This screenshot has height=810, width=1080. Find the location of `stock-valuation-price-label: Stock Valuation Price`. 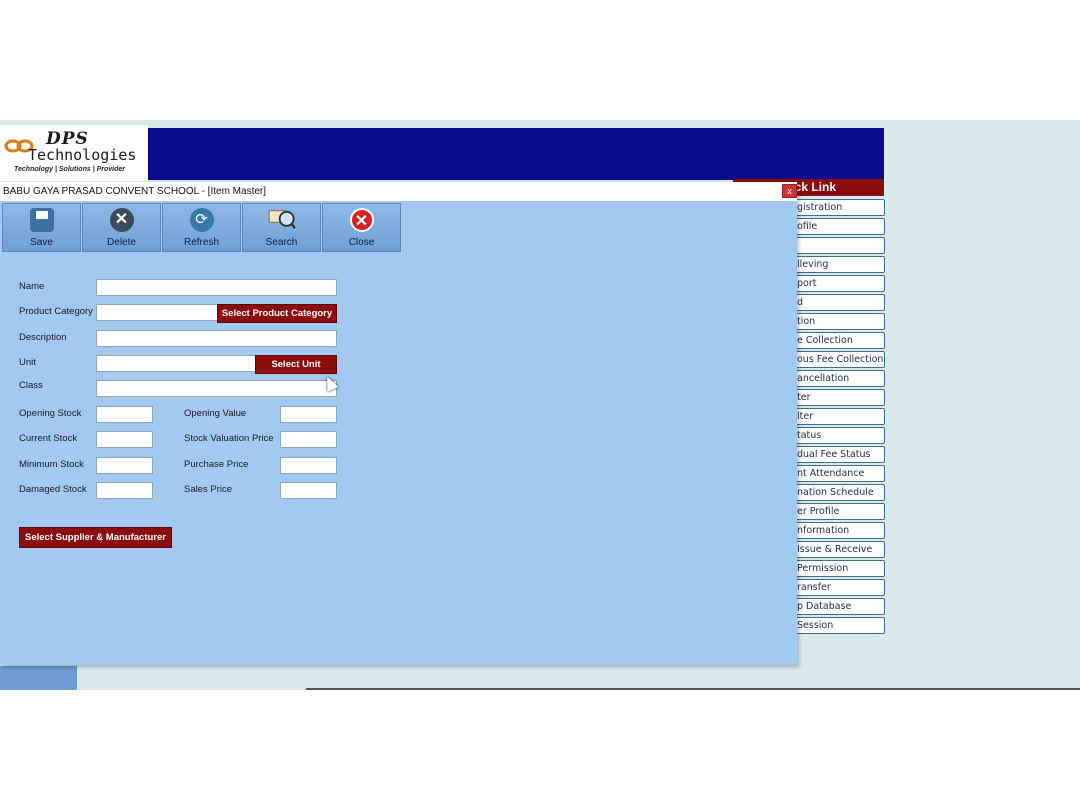

stock-valuation-price-label: Stock Valuation Price is located at coordinates (229, 438).